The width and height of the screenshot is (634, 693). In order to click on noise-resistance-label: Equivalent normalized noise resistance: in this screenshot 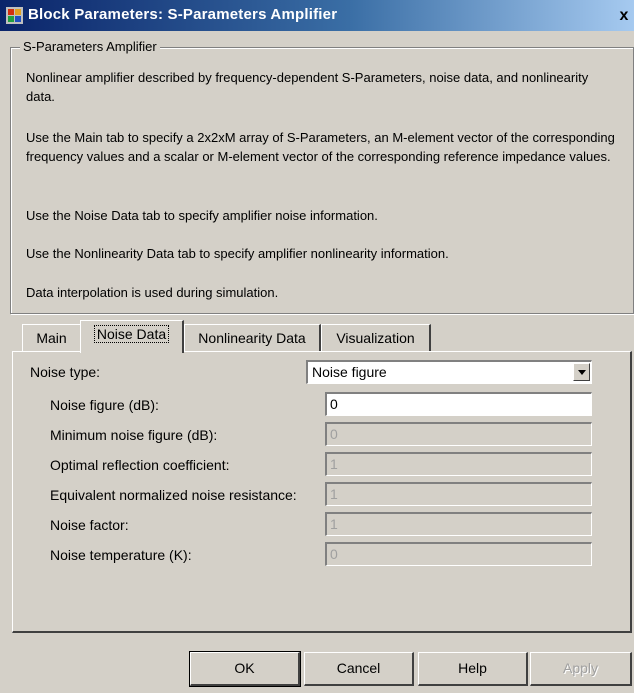, I will do `click(173, 495)`.